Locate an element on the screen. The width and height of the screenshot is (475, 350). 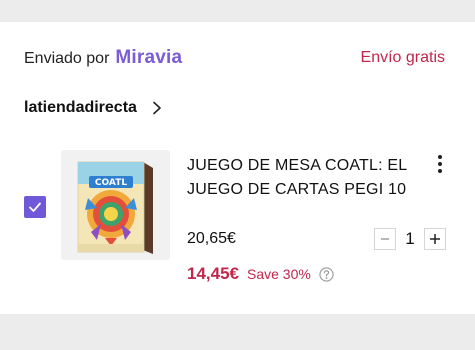
quantity-stepper: 1 is located at coordinates (410, 239).